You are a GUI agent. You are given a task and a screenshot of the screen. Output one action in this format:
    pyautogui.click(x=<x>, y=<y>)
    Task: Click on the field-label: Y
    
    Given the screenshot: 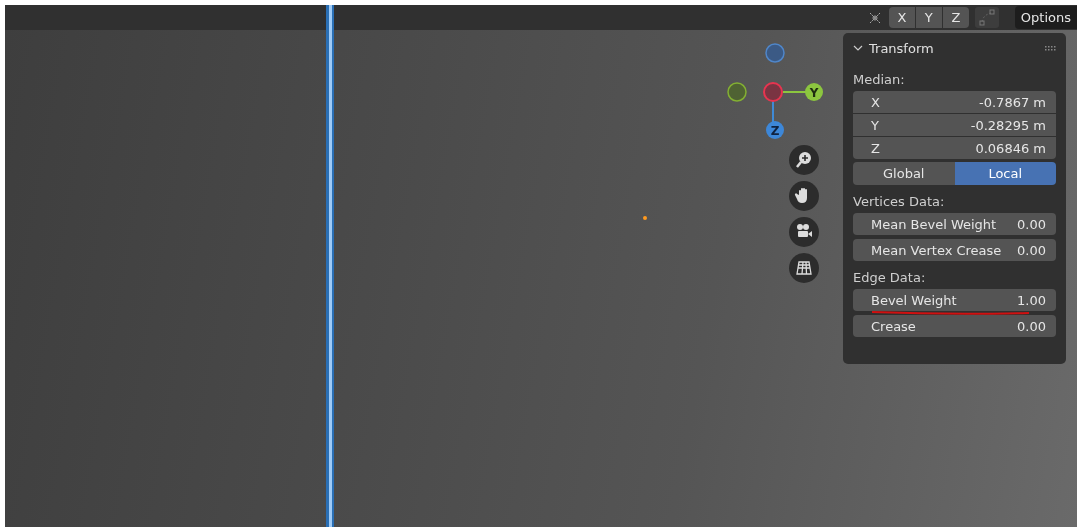 What is the action you would take?
    pyautogui.click(x=875, y=125)
    